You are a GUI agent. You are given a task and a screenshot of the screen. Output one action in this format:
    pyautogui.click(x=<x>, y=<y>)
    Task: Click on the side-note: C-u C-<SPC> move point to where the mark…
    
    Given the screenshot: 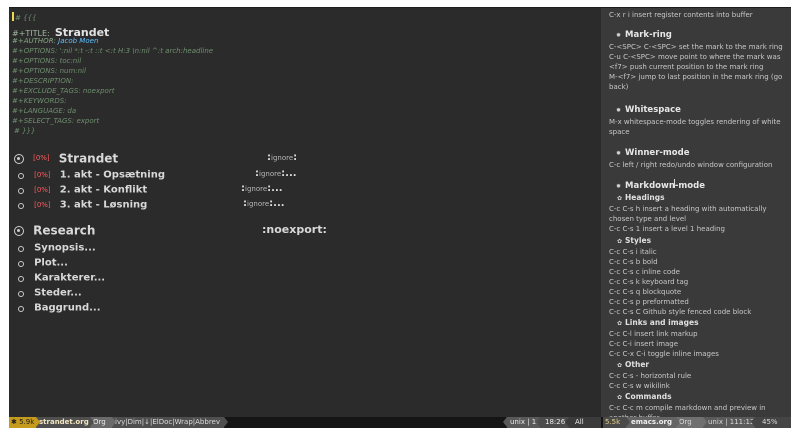 What is the action you would take?
    pyautogui.click(x=695, y=57)
    